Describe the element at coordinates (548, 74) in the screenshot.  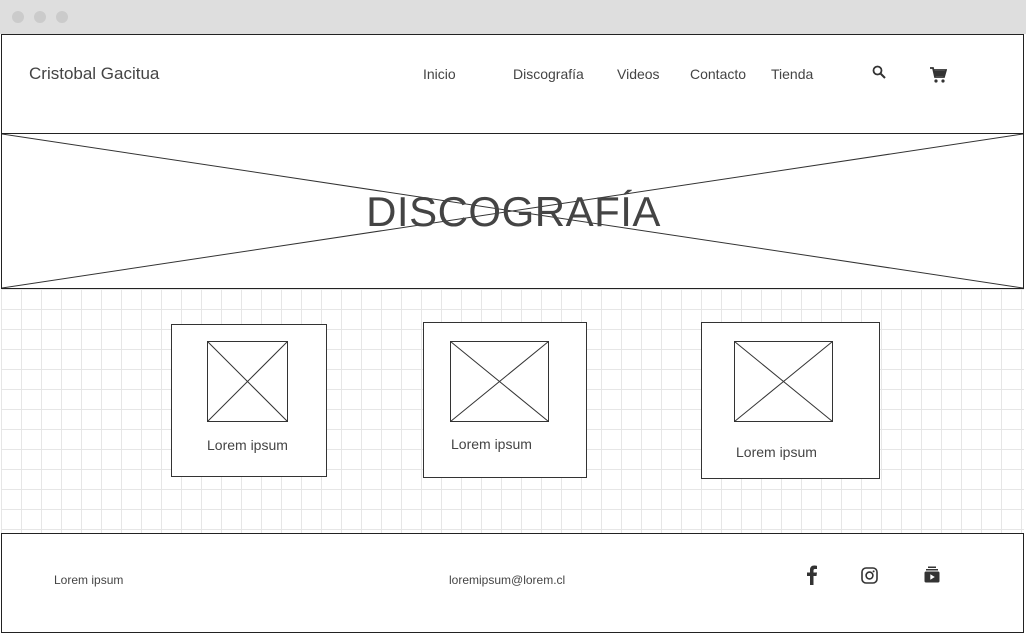
I see `nav-discografia: Discografía` at that location.